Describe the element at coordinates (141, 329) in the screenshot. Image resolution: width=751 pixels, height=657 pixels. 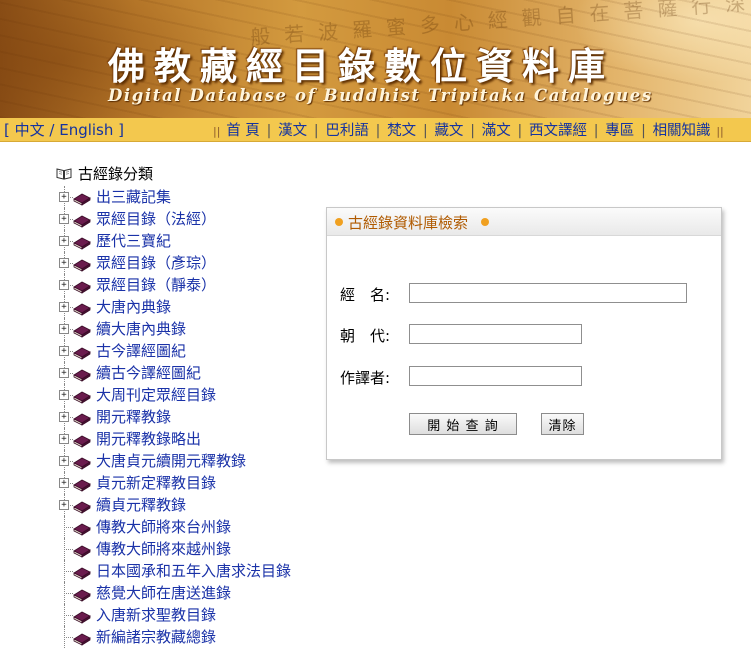
I see `tree-item-link: 續大唐內典錄` at that location.